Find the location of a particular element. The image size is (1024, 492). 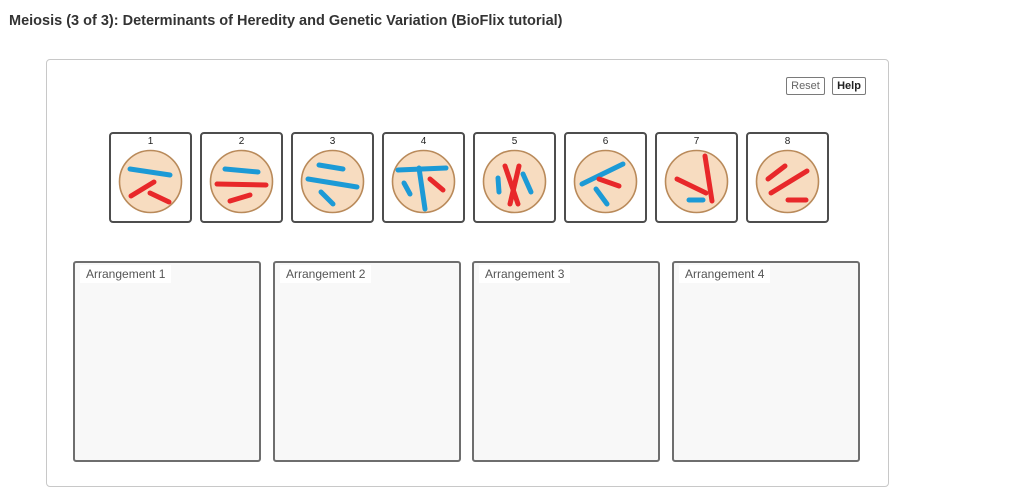

cell-tile-1: 1 is located at coordinates (150, 177).